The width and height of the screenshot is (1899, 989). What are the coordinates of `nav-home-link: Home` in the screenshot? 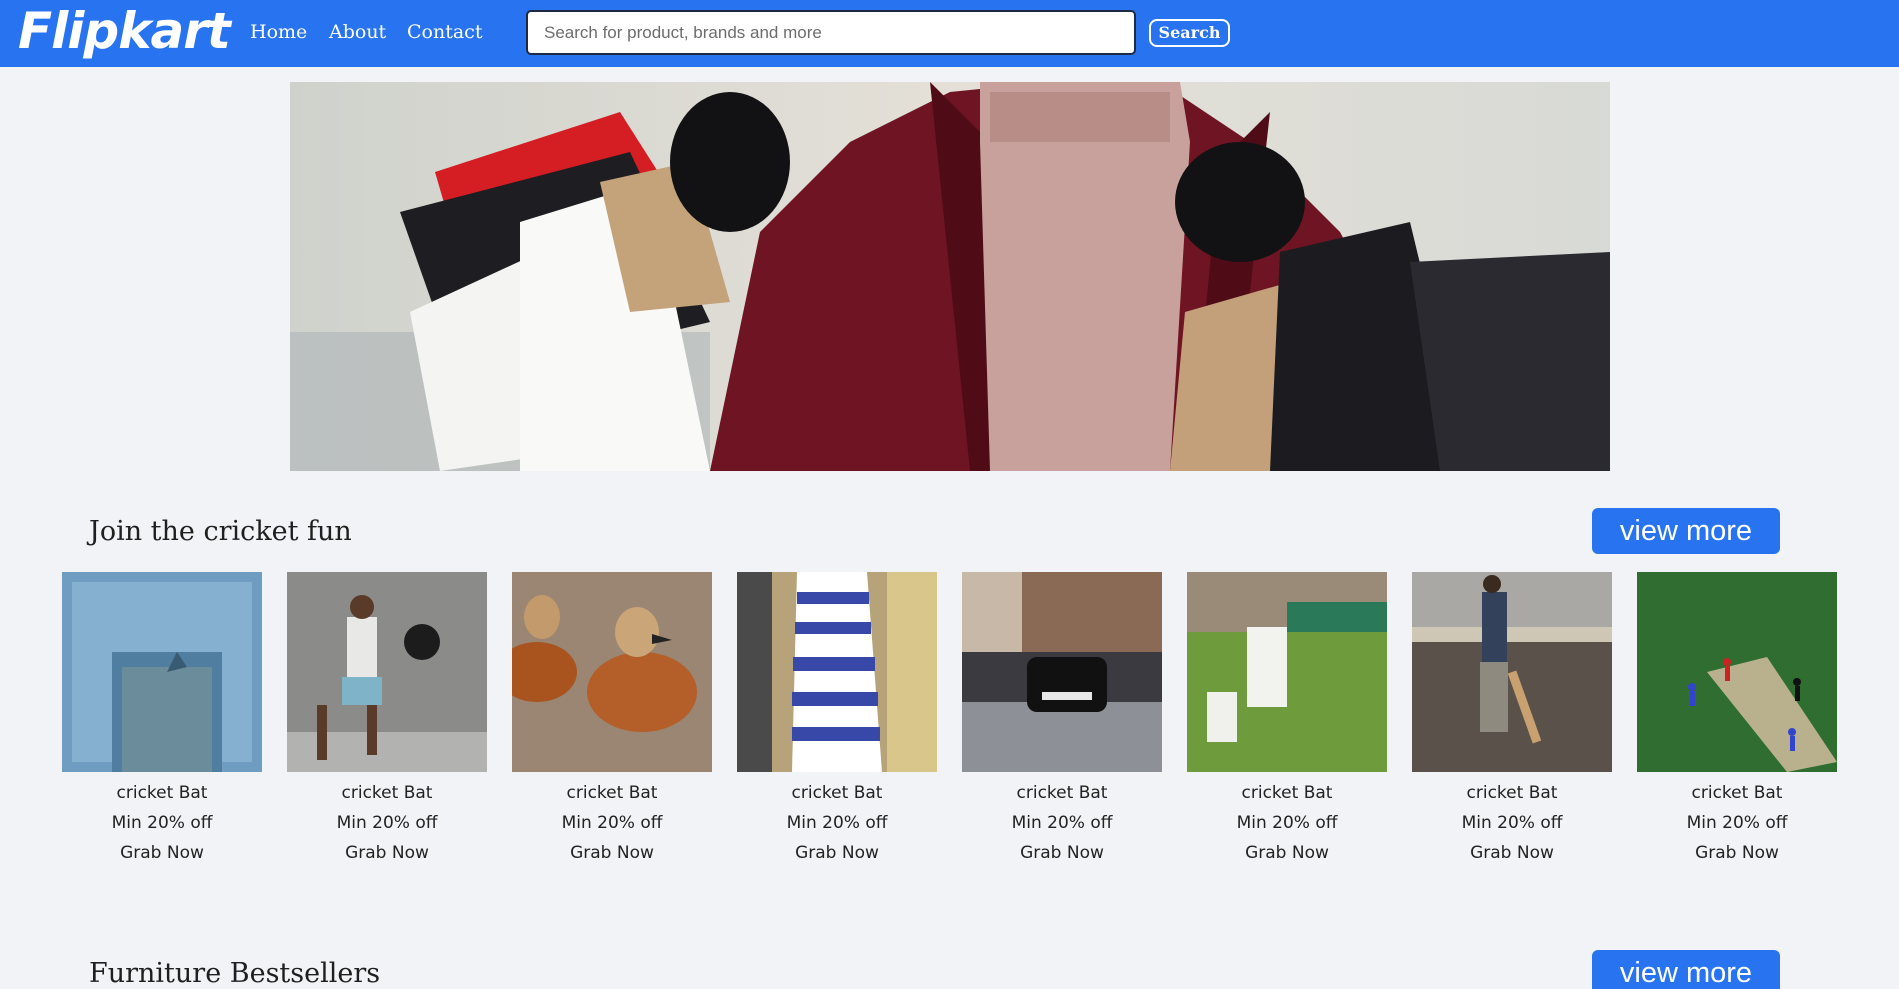 It's located at (278, 32).